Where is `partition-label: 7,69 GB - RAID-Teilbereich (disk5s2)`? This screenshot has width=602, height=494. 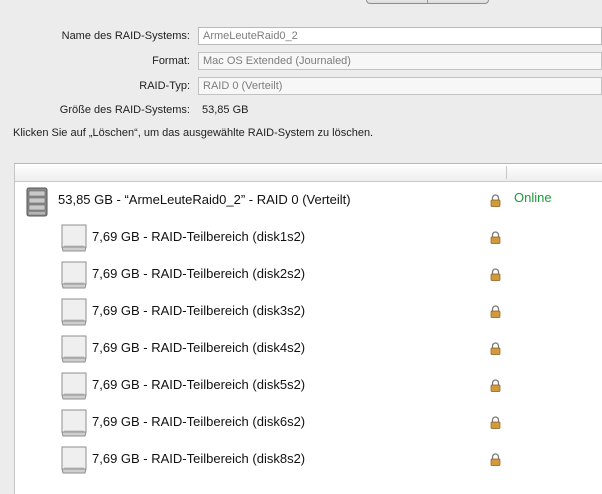 partition-label: 7,69 GB - RAID-Teilbereich (disk5s2) is located at coordinates (199, 384).